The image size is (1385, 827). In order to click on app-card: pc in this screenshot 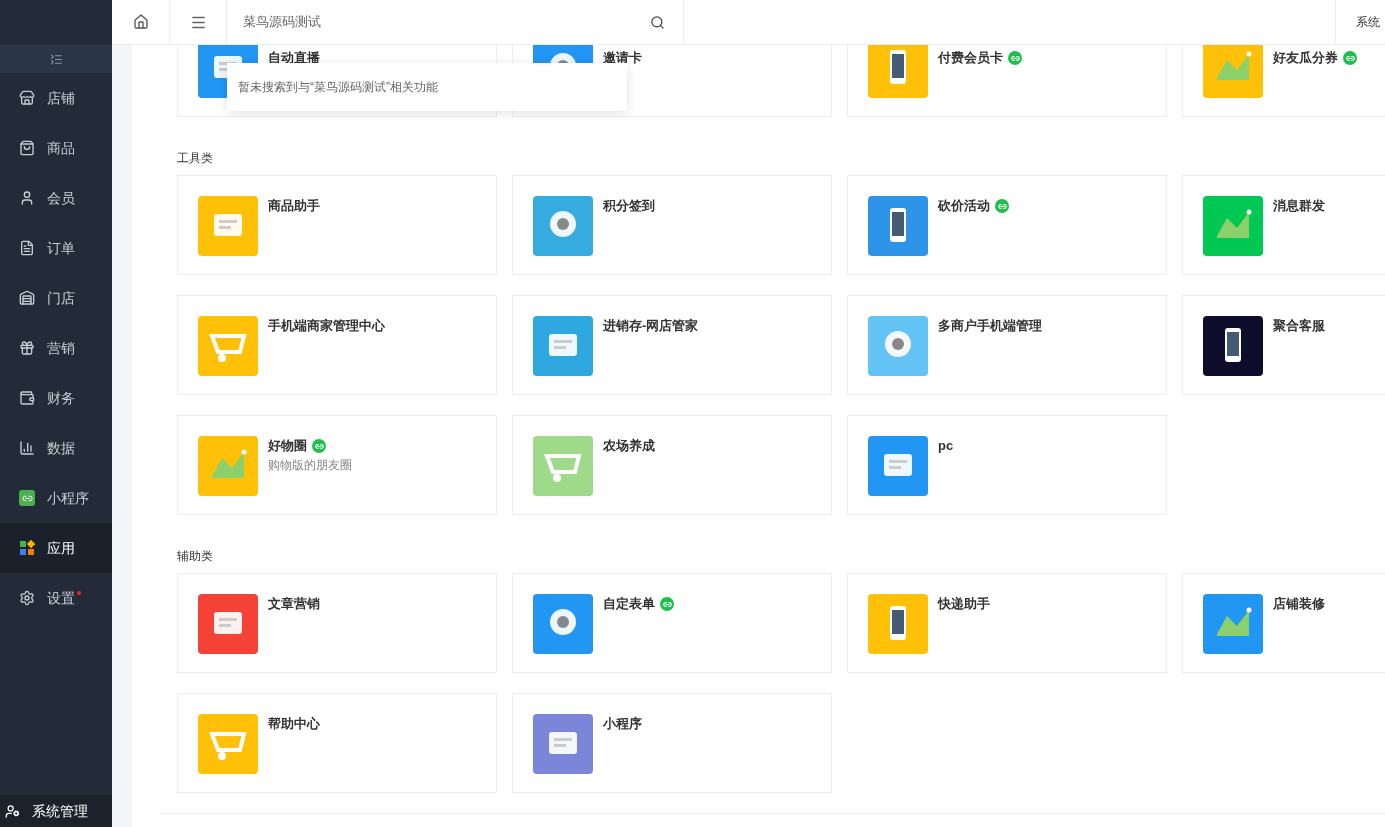, I will do `click(1007, 465)`.